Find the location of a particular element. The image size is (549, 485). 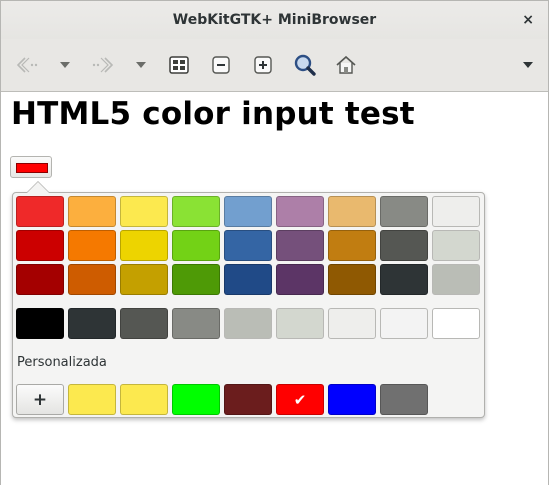

find-button is located at coordinates (305, 65).